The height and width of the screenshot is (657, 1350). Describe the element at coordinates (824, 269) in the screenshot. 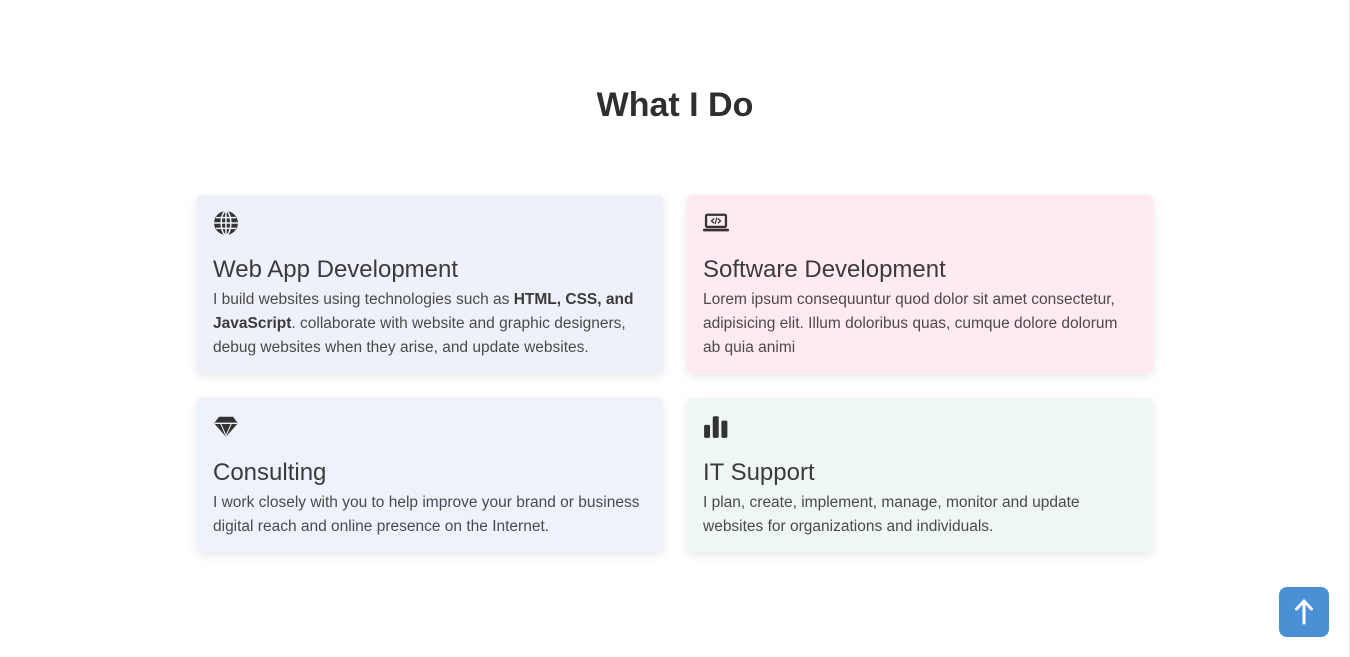

I see `service-title: Software Development` at that location.